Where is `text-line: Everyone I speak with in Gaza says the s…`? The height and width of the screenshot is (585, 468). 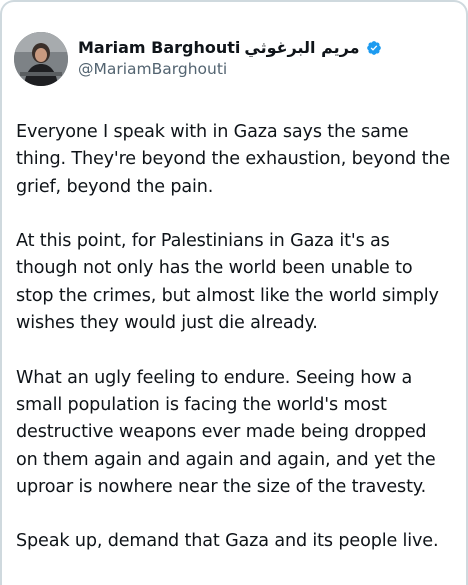 text-line: Everyone I speak with in Gaza says the s… is located at coordinates (212, 132).